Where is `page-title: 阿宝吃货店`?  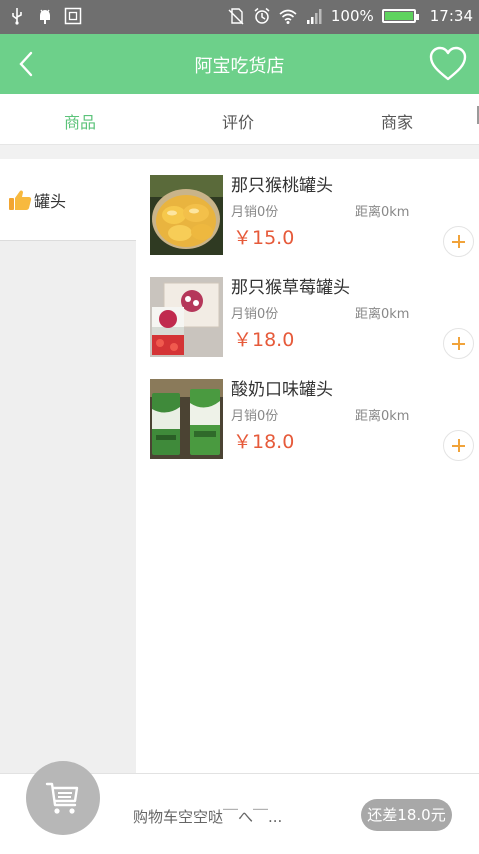 page-title: 阿宝吃货店 is located at coordinates (239, 66).